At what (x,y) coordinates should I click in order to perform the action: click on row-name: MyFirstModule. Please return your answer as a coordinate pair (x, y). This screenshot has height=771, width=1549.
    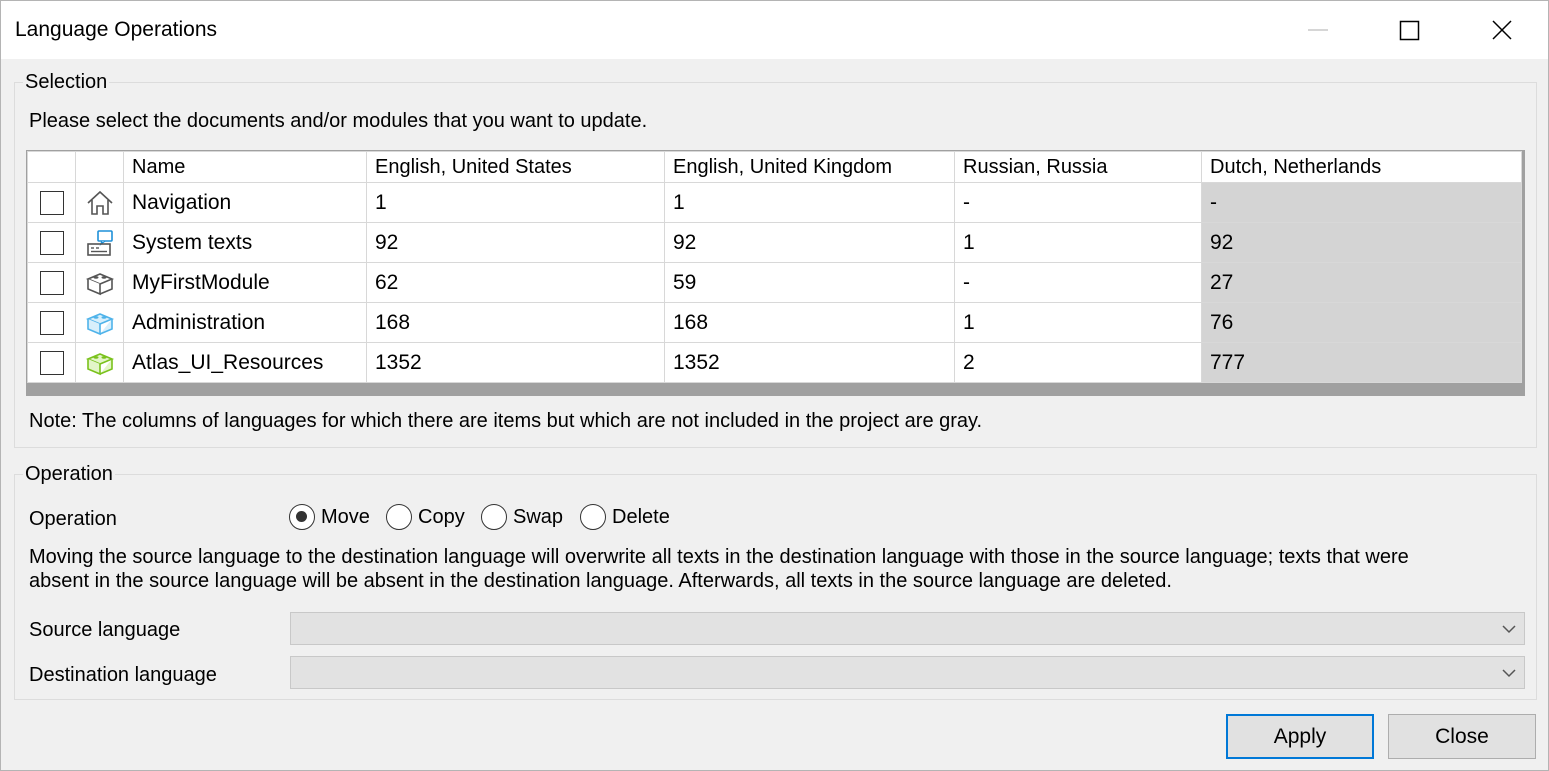
    Looking at the image, I should click on (245, 282).